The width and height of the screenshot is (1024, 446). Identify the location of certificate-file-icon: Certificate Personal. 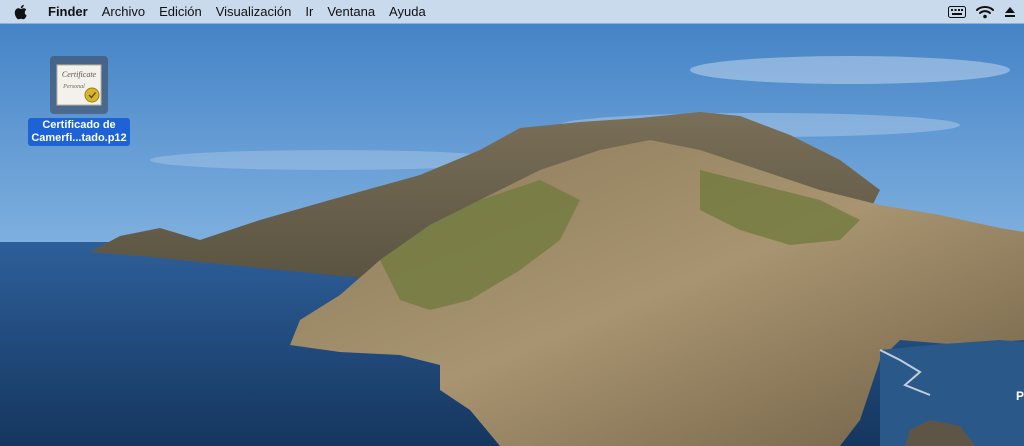
(79, 85).